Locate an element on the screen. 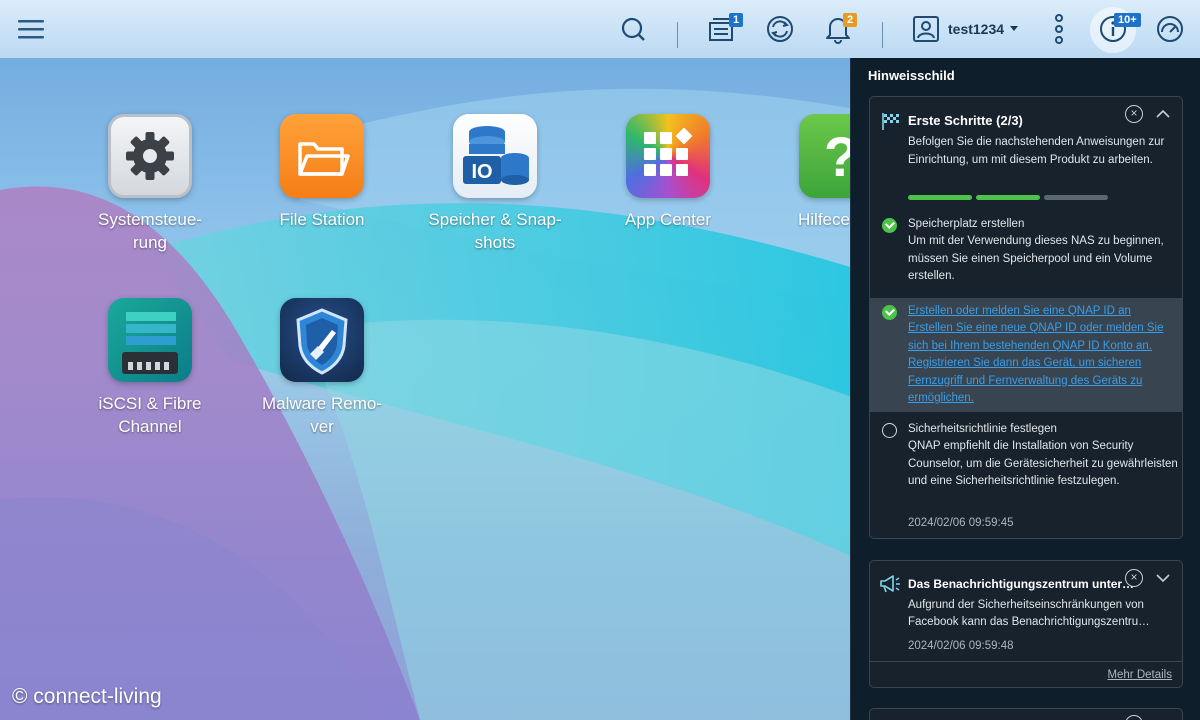  app-grid-icon is located at coordinates (668, 156).